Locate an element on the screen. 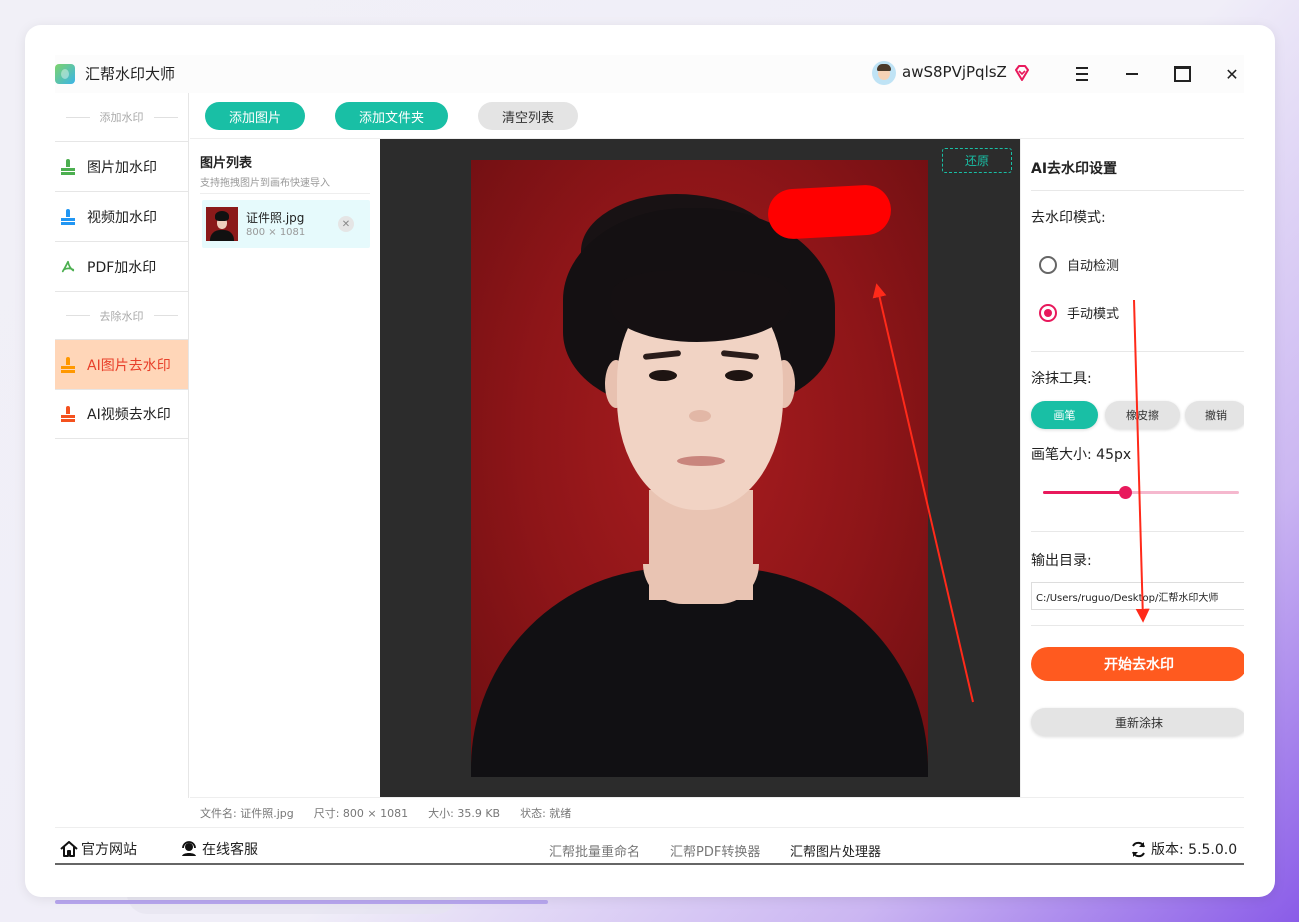  sidebar-section-add: 添加水印 is located at coordinates (121, 117).